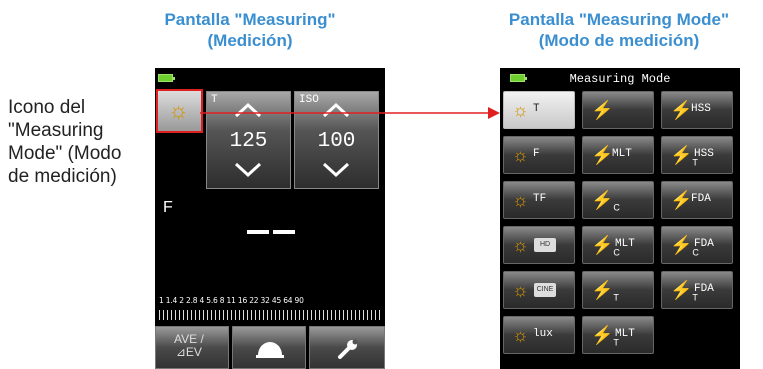 Image resolution: width=763 pixels, height=369 pixels. I want to click on mode-tile-label: T, so click(536, 109).